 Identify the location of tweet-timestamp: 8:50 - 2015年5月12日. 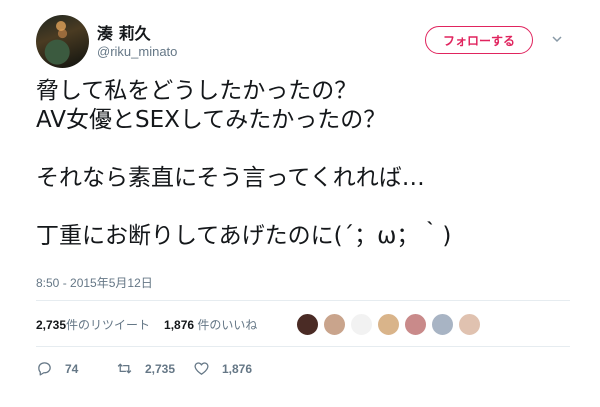
(94, 282).